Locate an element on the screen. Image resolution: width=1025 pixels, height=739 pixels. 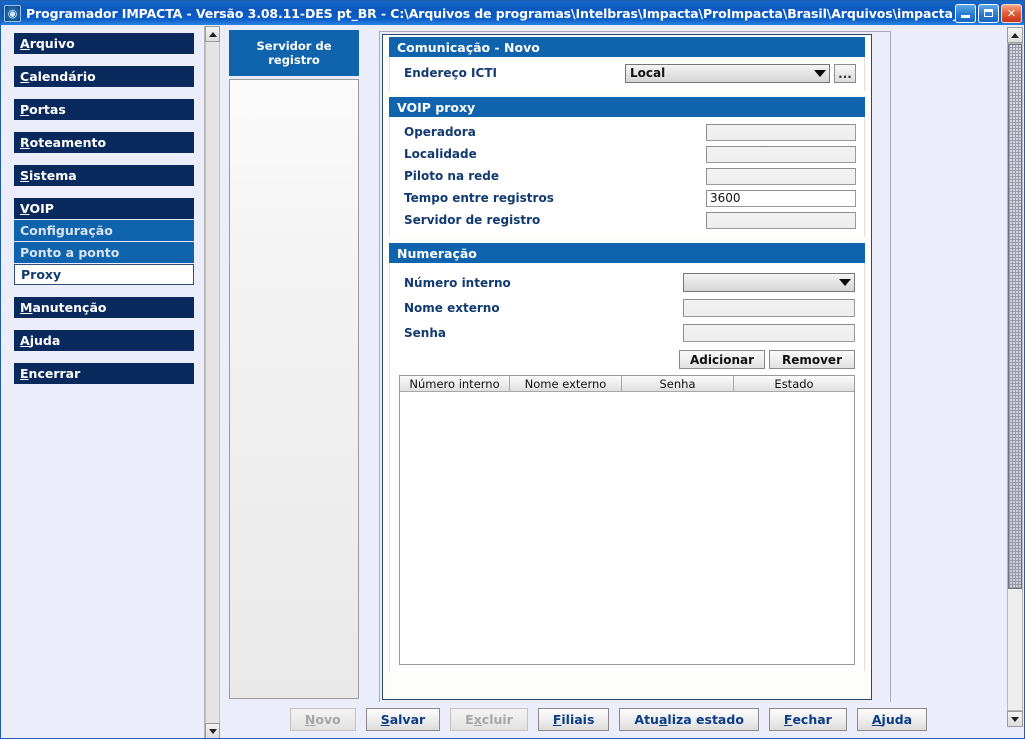
sidebar-item-label: Ponto a ponto is located at coordinates (70, 252).